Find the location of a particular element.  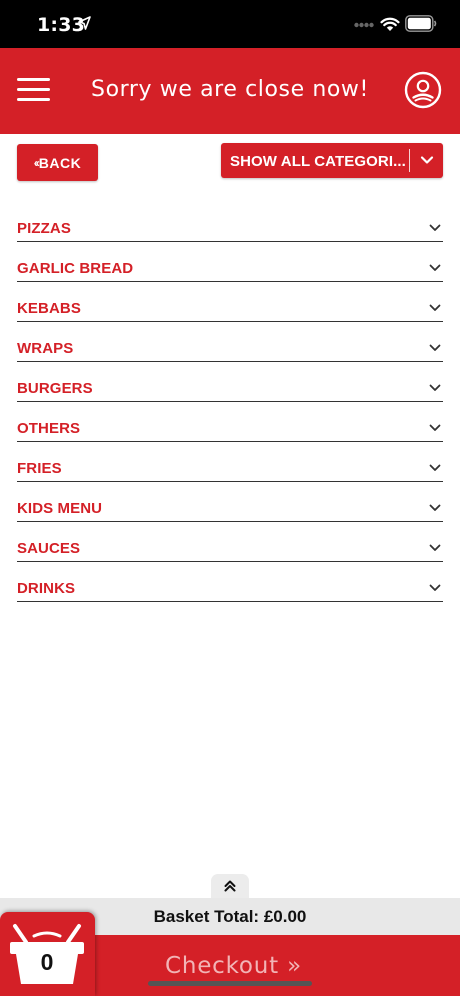

category-item-pizzas: PIZZAS is located at coordinates (230, 222).